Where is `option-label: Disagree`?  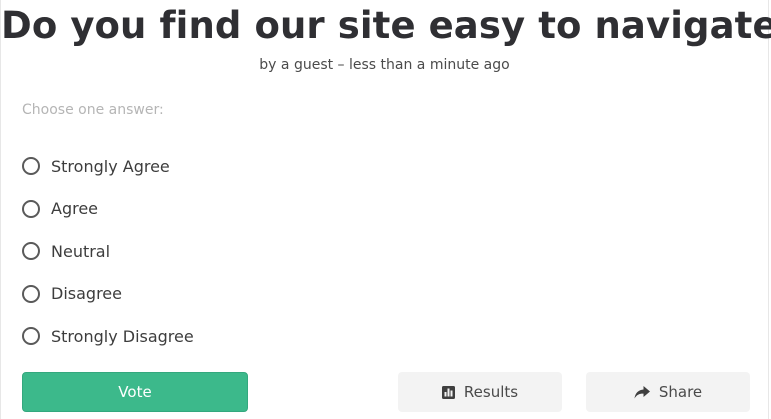
option-label: Disagree is located at coordinates (86, 294).